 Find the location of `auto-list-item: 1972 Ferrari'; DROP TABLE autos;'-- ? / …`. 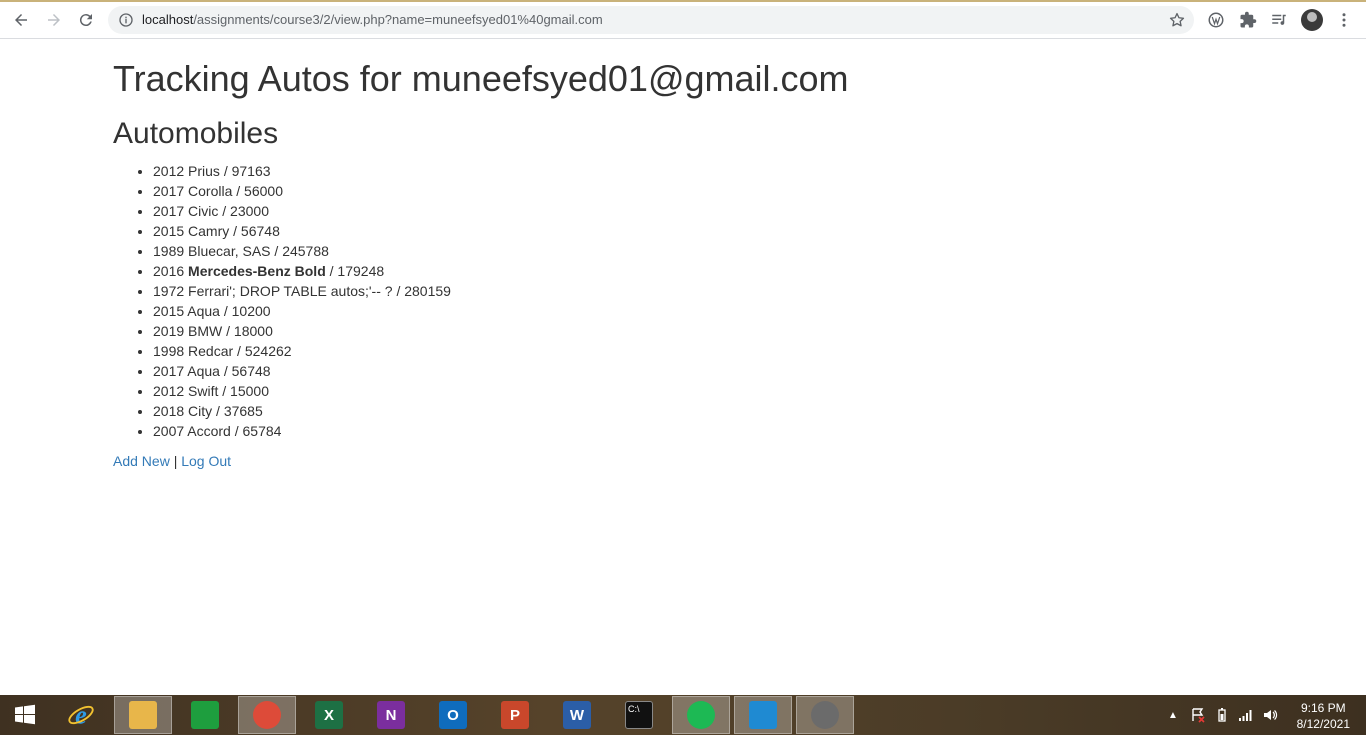

auto-list-item: 1972 Ferrari'; DROP TABLE autos;'-- ? / … is located at coordinates (302, 291).